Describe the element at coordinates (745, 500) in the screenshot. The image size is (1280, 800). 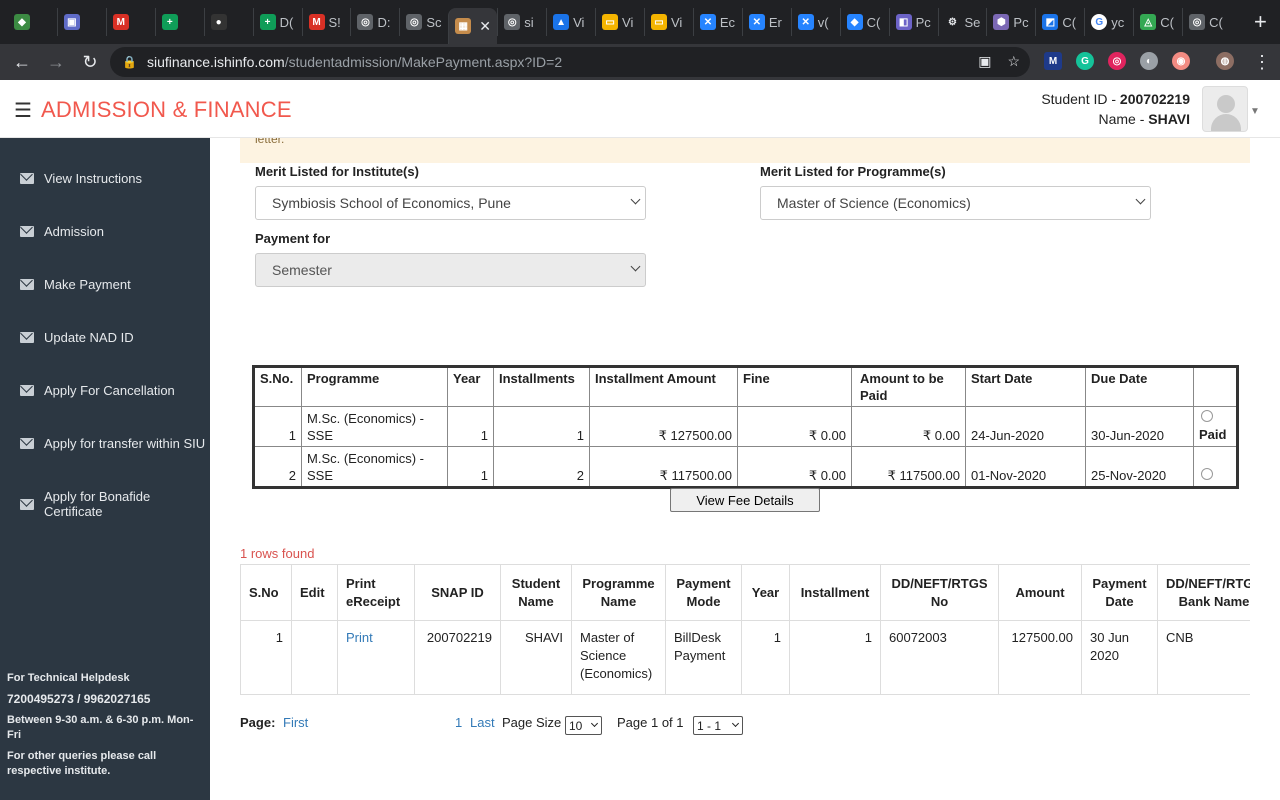
I see `view-fee-details-button: View Fee Details` at that location.